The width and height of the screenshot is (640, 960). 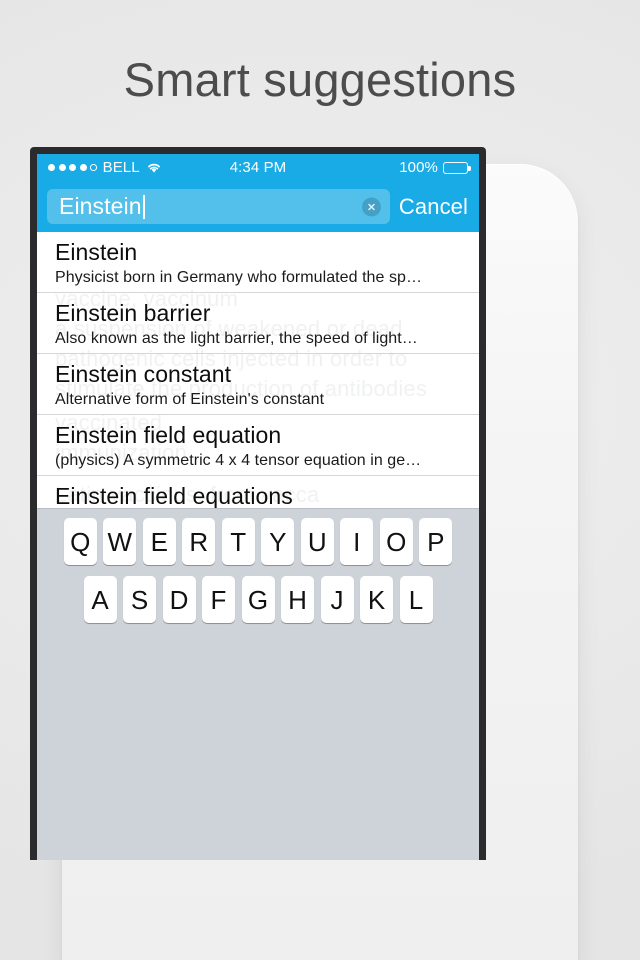 What do you see at coordinates (93, 167) in the screenshot?
I see `signal-dot-empty` at bounding box center [93, 167].